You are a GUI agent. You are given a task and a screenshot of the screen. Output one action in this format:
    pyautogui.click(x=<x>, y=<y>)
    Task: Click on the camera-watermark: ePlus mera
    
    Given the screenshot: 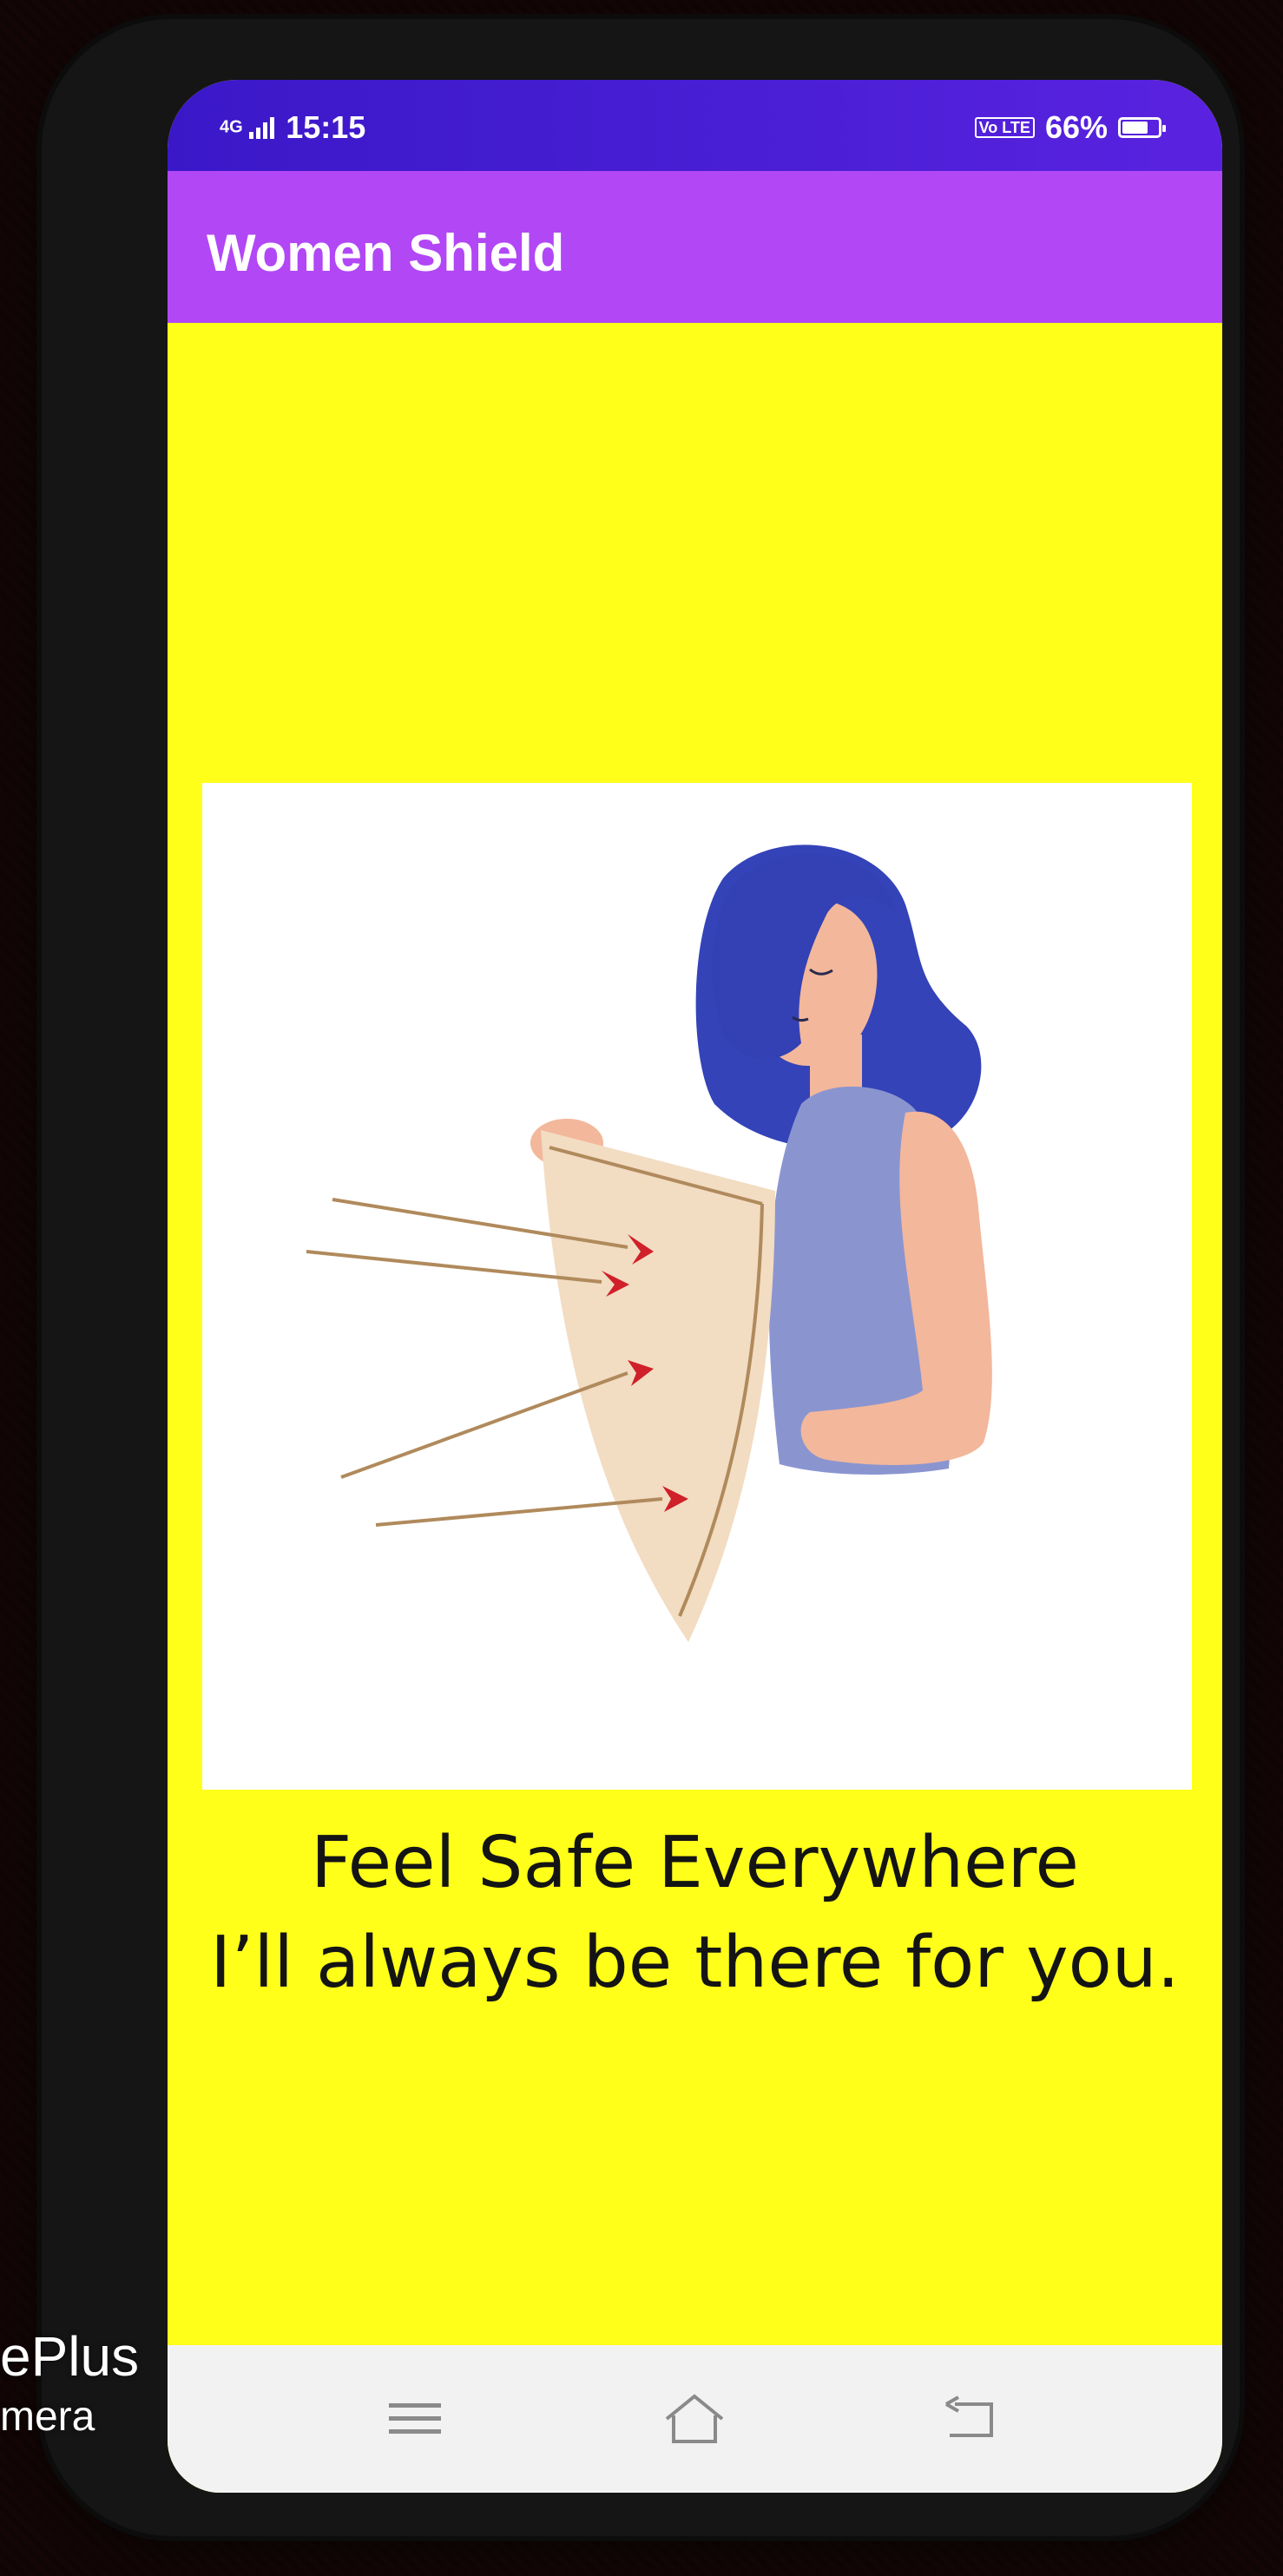 What is the action you would take?
    pyautogui.click(x=70, y=2387)
    